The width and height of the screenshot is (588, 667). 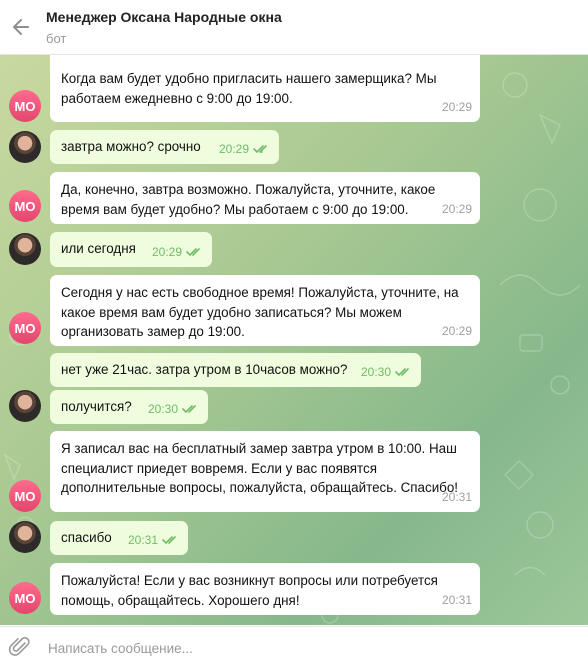 I want to click on attach-button, so click(x=20, y=647).